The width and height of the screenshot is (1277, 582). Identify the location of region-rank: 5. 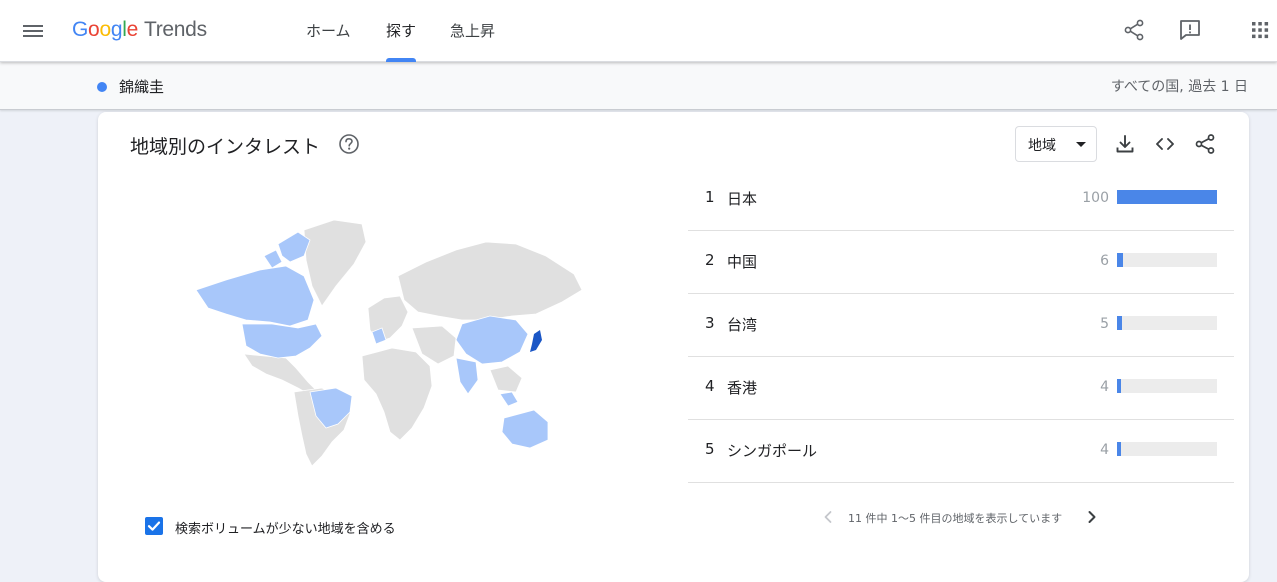
(710, 449).